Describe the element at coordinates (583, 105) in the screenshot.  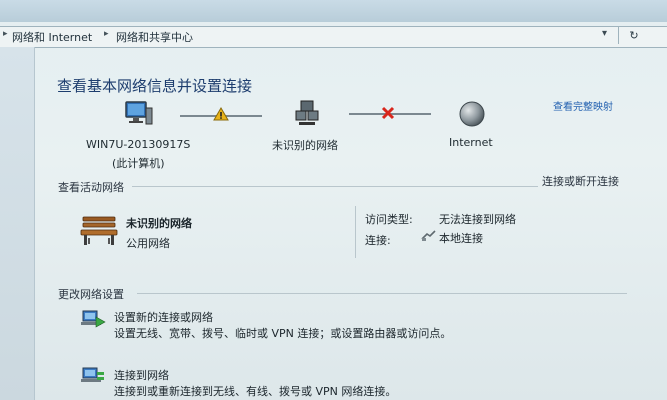
I see `view-full-map-link: 查看完整映射` at that location.